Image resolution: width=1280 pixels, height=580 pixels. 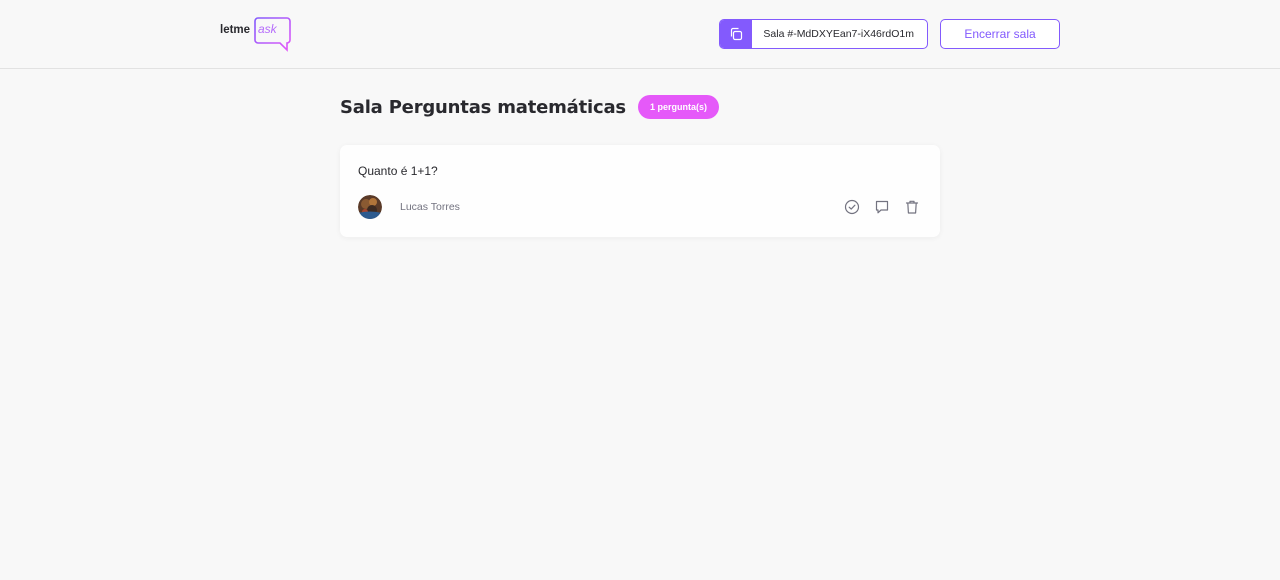 I want to click on avatar, so click(x=370, y=207).